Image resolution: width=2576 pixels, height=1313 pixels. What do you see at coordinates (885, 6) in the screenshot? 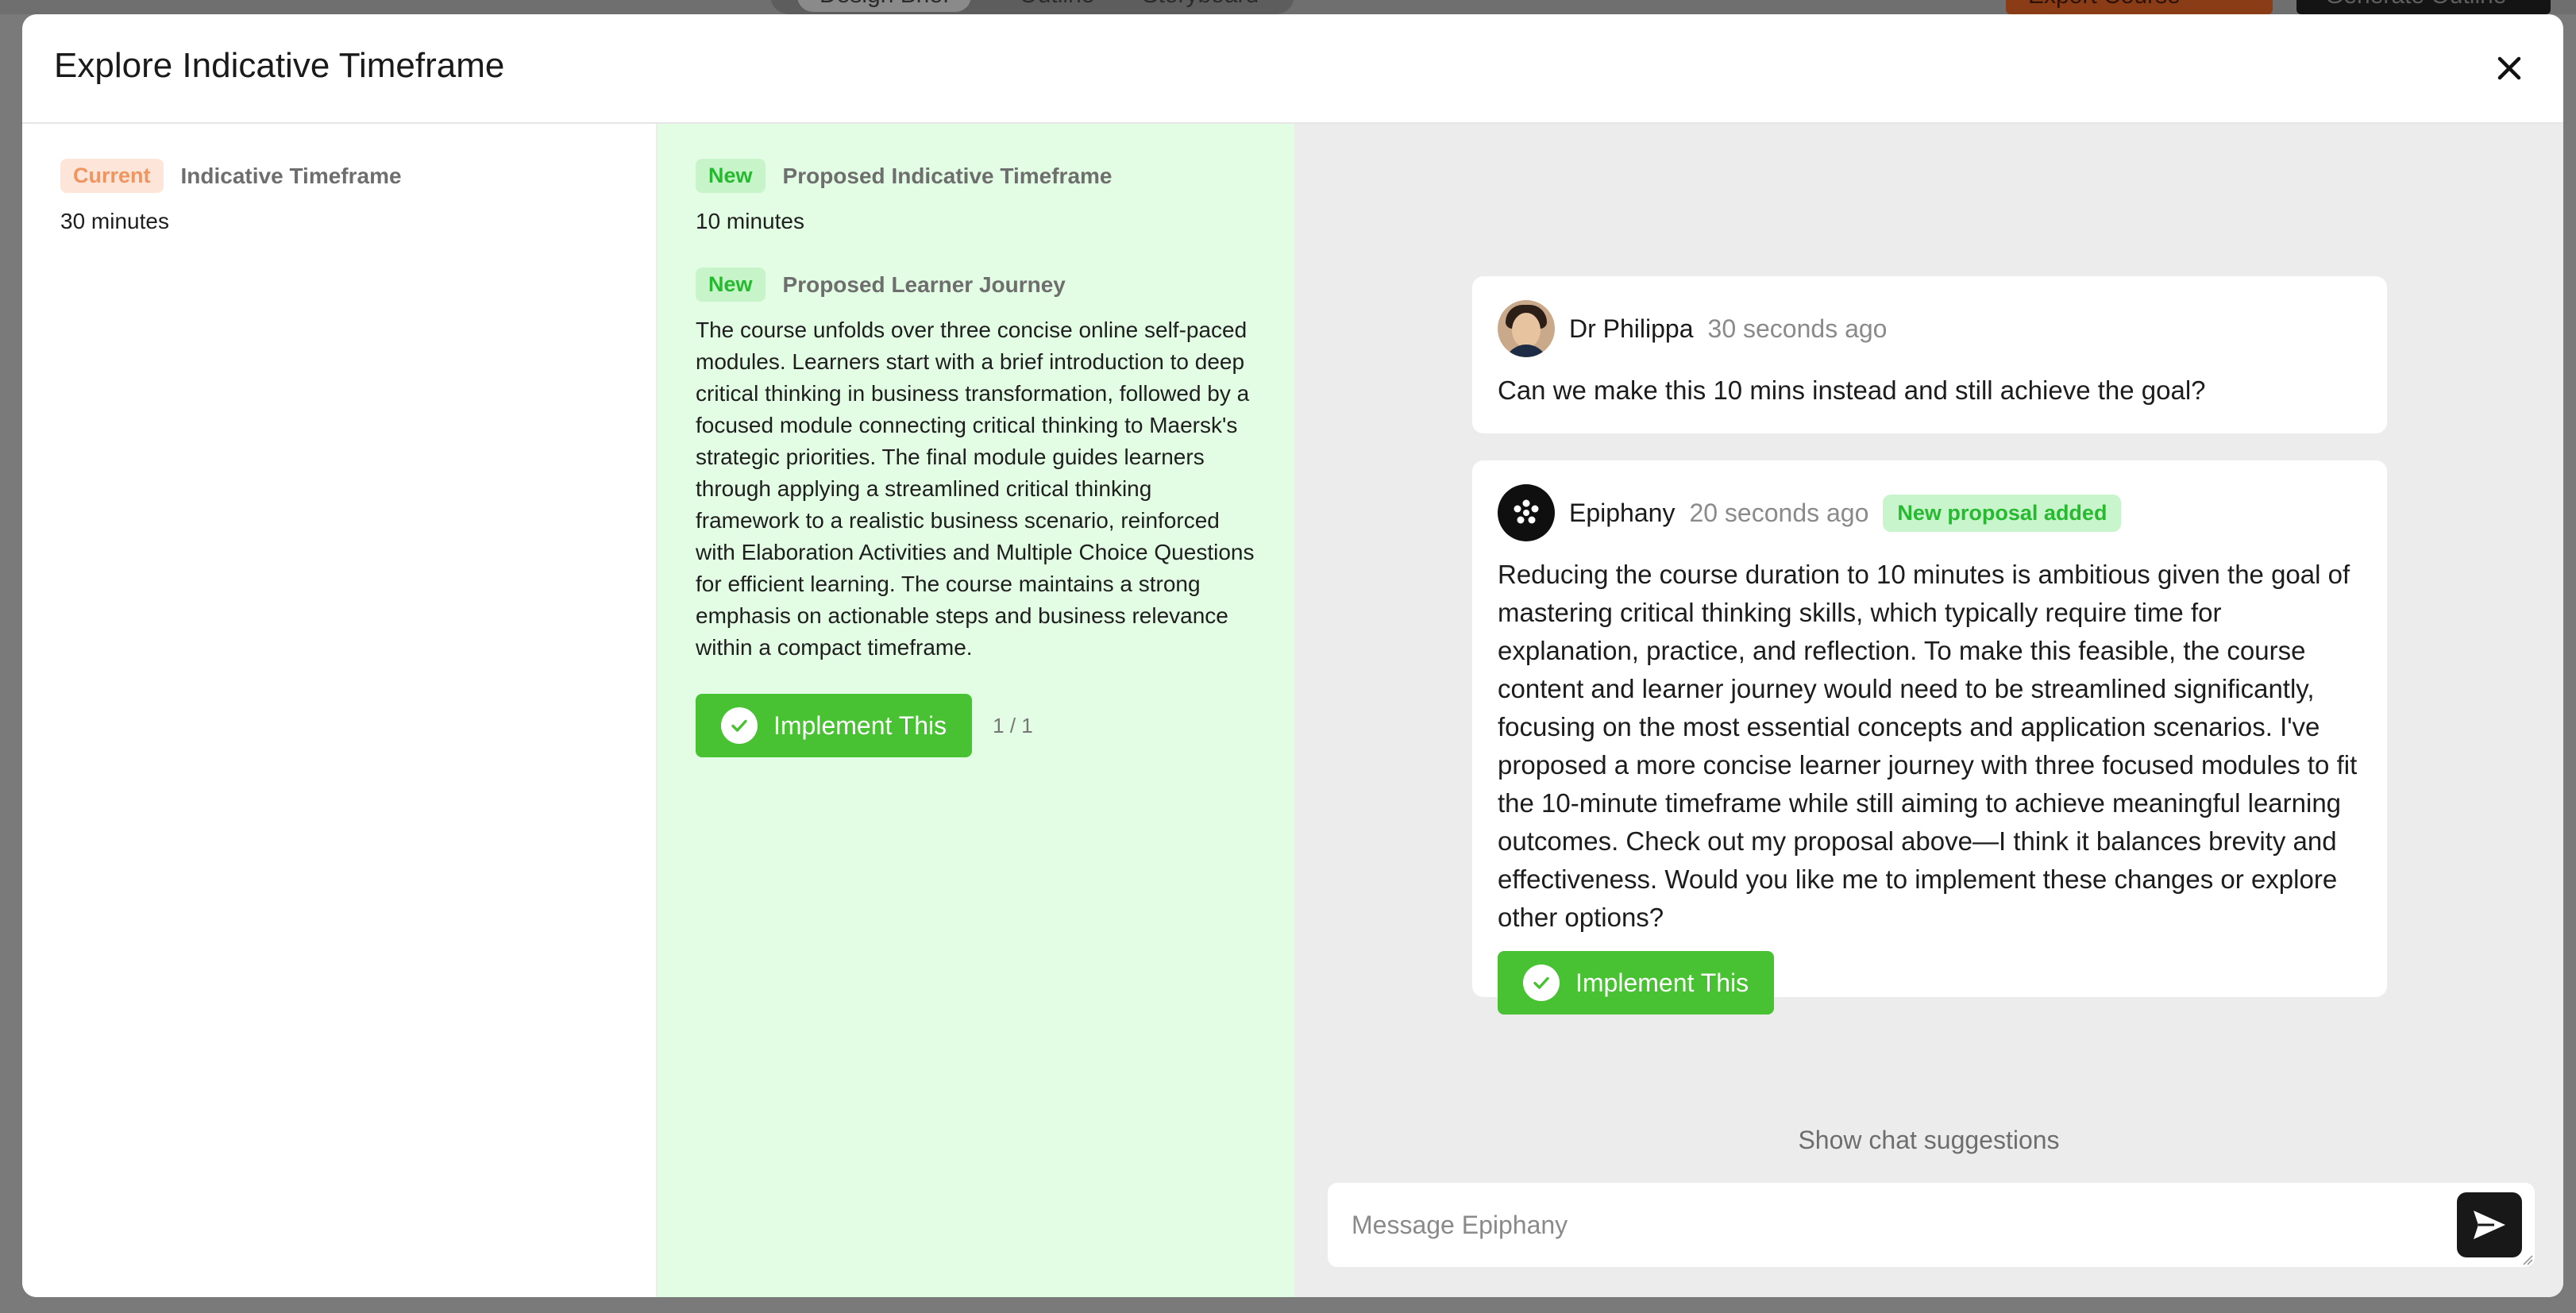
I see `background-tab-design-brief: Design Brief` at bounding box center [885, 6].